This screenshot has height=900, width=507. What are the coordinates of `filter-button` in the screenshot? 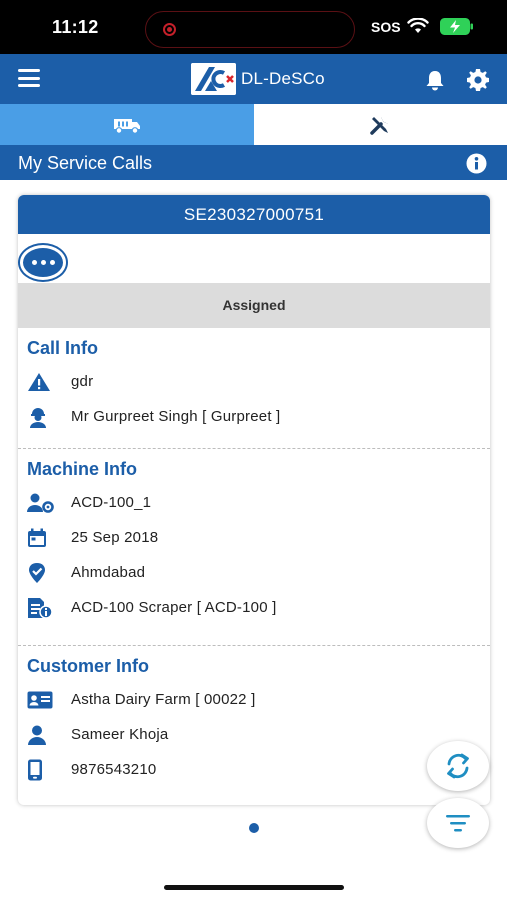 It's located at (458, 823).